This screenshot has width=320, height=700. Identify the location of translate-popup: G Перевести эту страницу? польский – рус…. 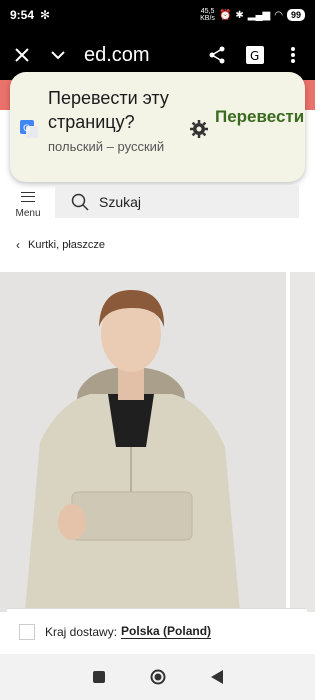
(157, 127).